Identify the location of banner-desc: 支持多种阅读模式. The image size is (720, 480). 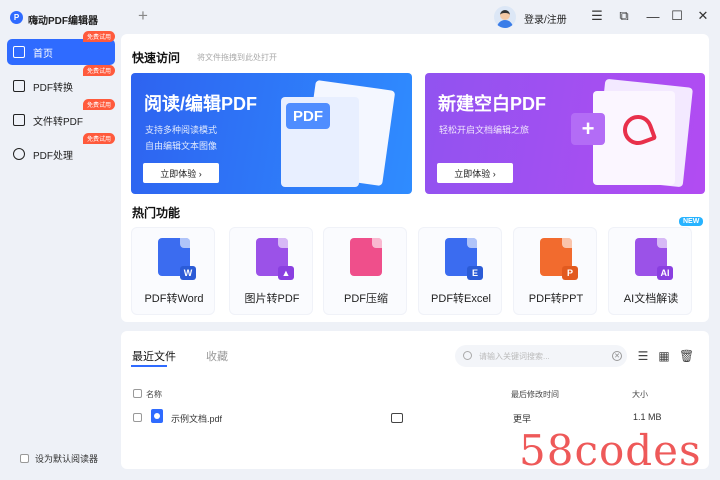
(181, 130).